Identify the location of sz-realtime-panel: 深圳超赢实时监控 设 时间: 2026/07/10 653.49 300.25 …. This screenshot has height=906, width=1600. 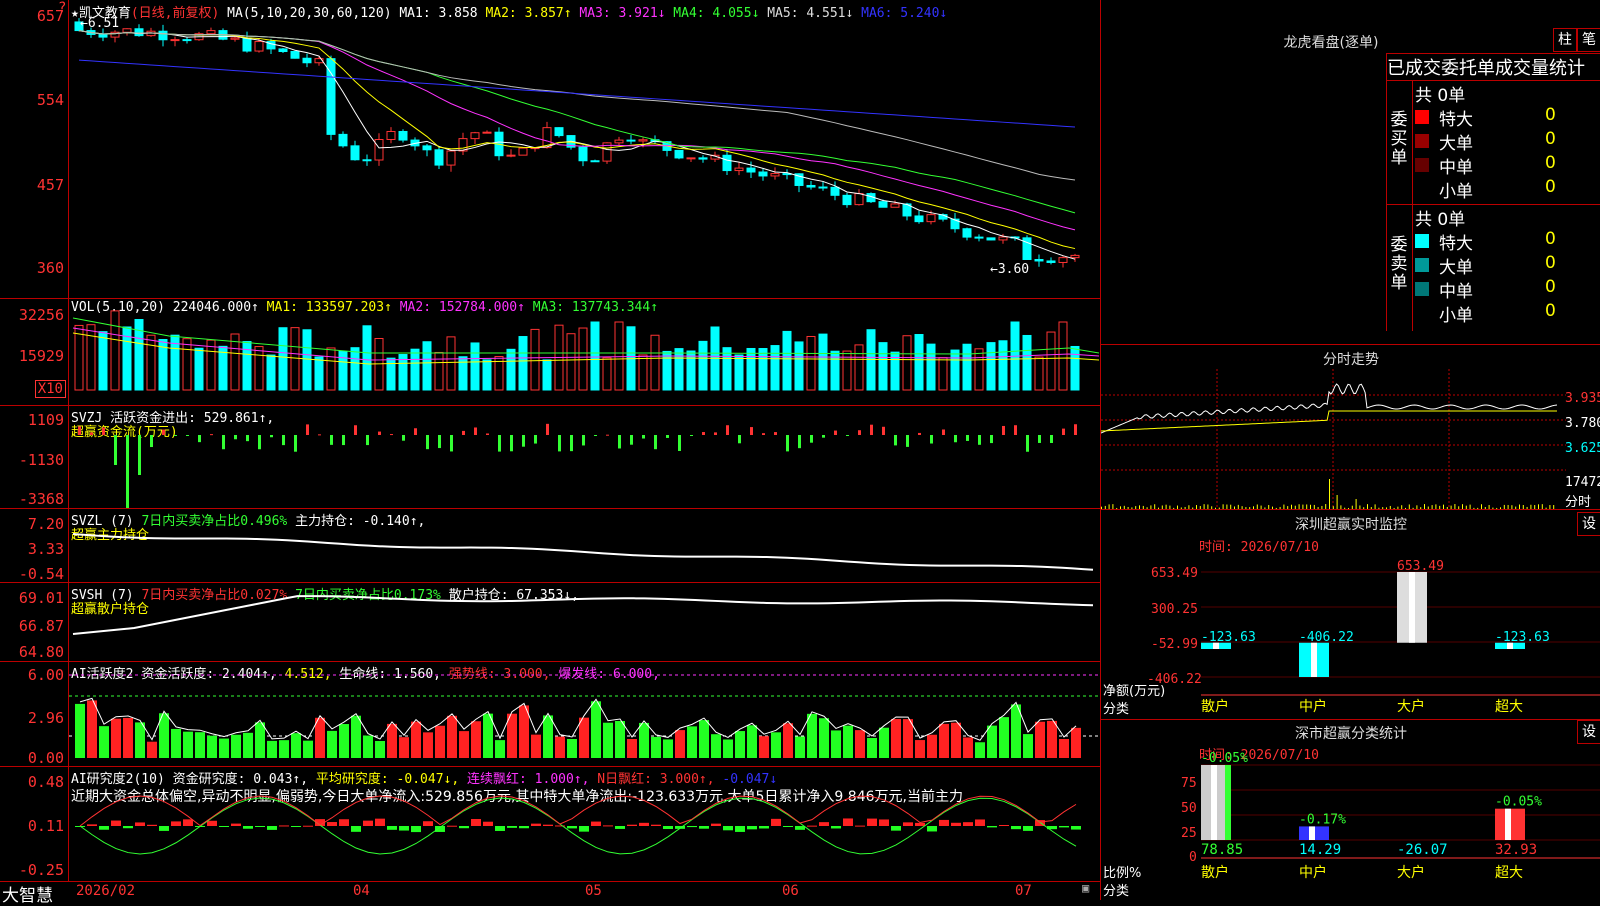
(1350, 615).